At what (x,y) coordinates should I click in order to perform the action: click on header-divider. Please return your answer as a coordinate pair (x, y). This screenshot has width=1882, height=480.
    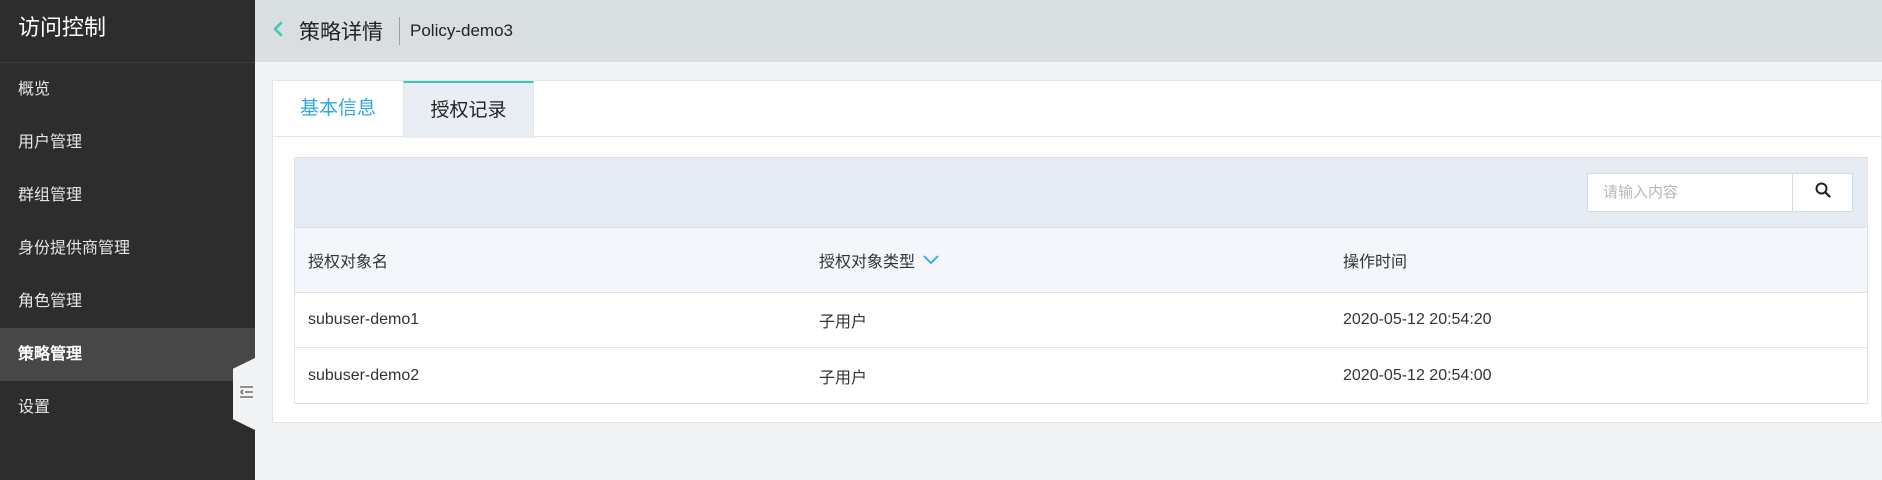
    Looking at the image, I should click on (399, 31).